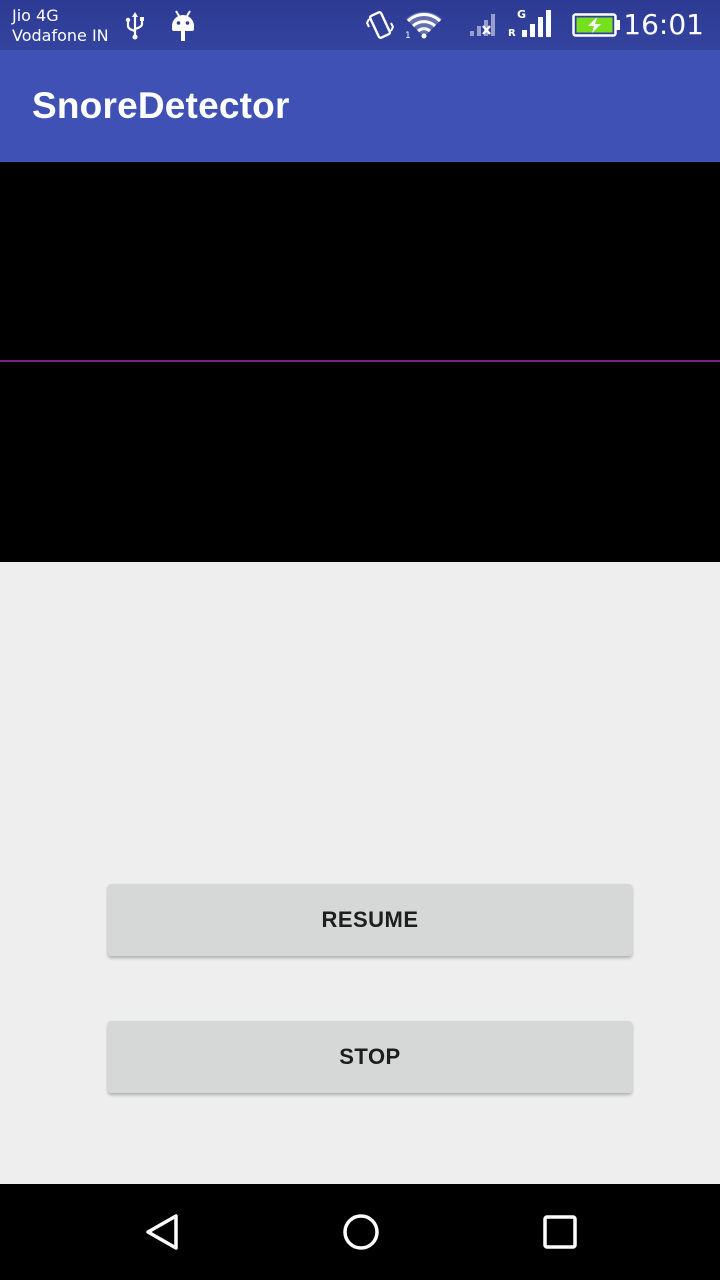 This screenshot has width=720, height=1280. What do you see at coordinates (370, 920) in the screenshot?
I see `resume-button: RESUME` at bounding box center [370, 920].